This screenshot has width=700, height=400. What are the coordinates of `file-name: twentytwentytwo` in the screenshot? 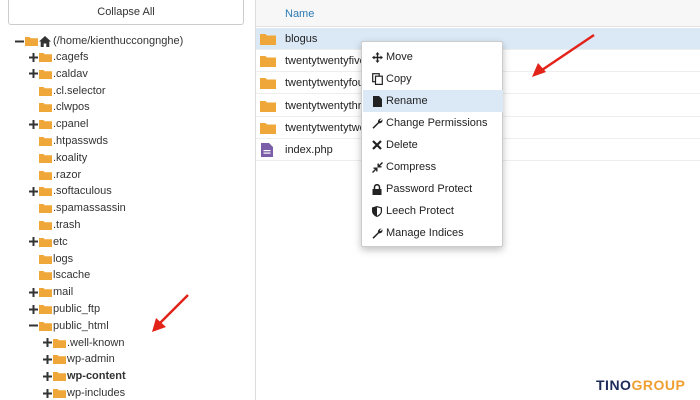 It's located at (325, 127).